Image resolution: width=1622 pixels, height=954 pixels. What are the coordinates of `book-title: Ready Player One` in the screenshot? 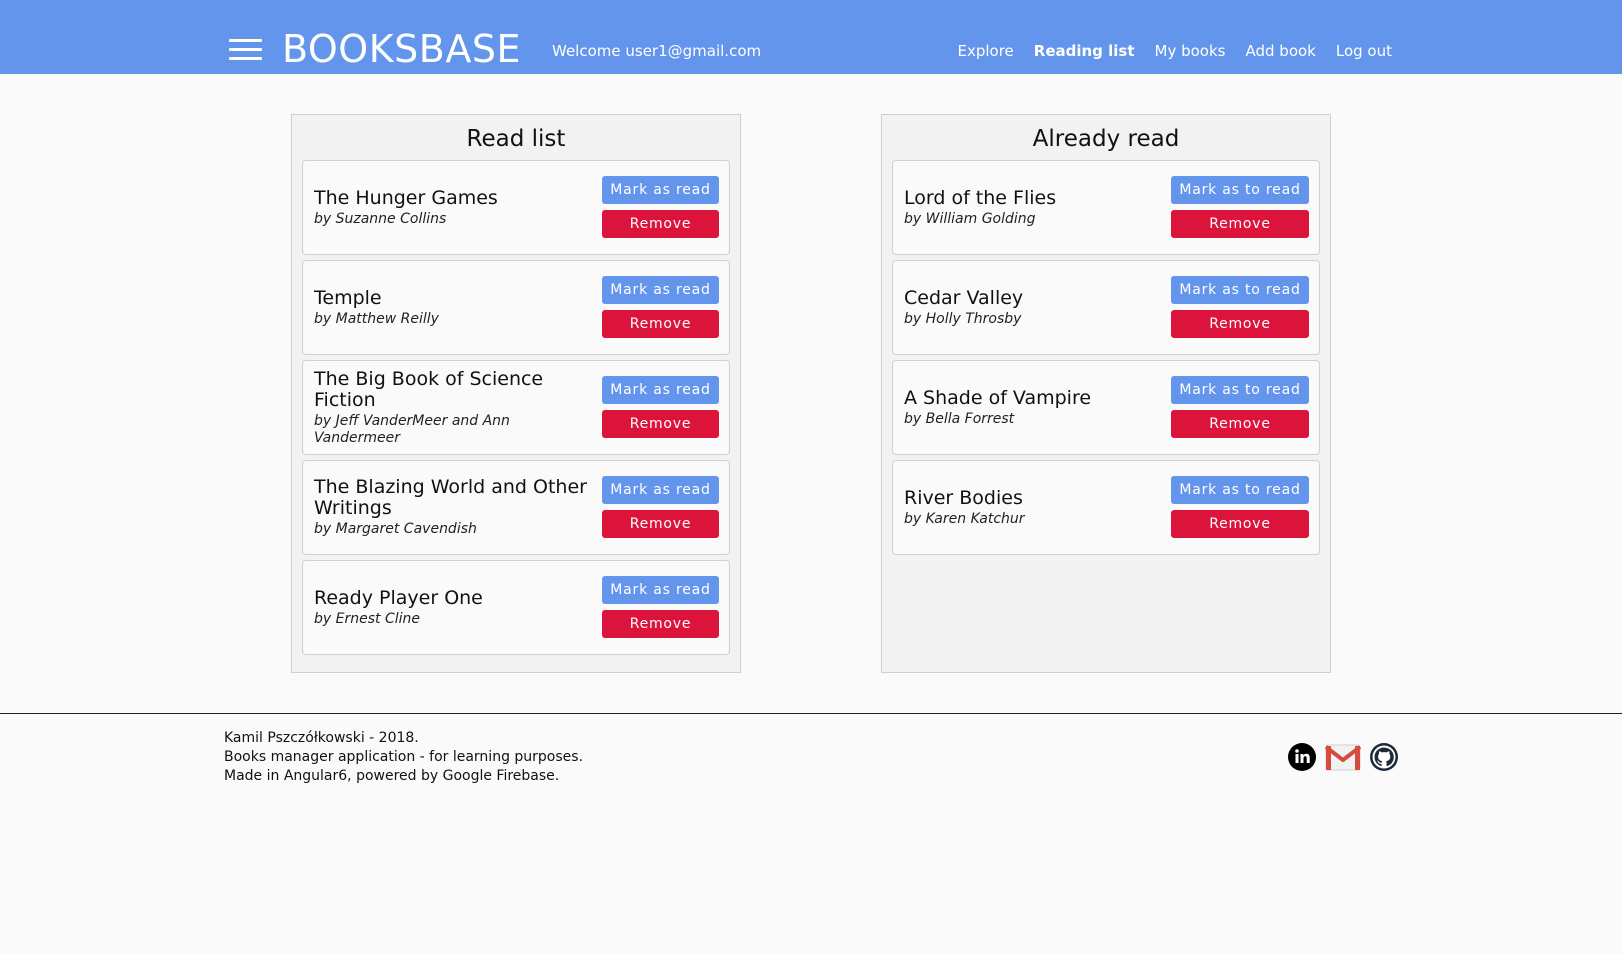 It's located at (398, 597).